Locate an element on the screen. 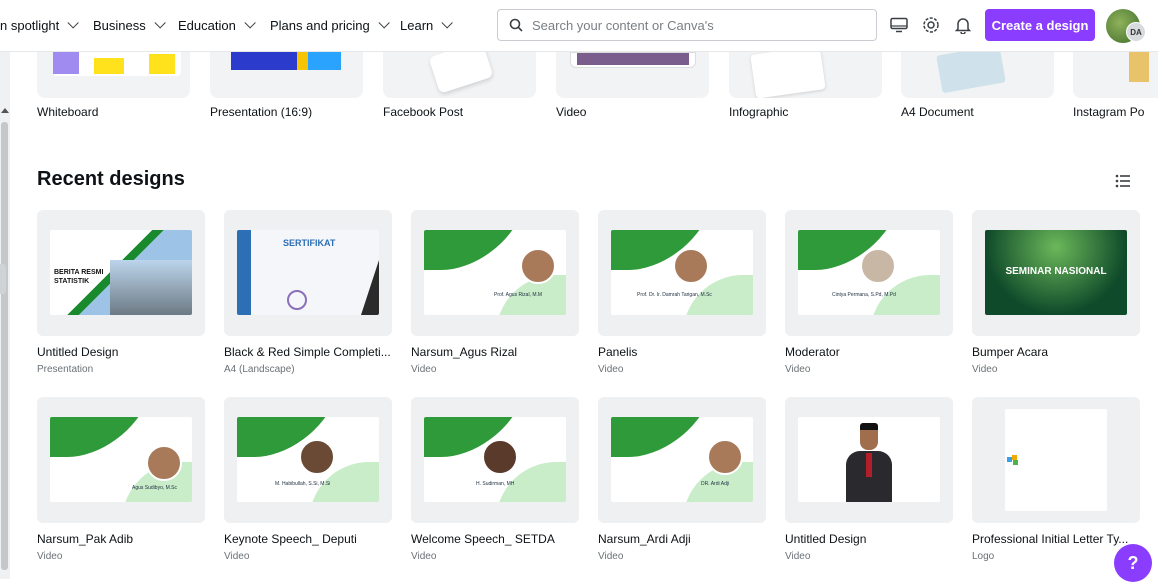  person-photo is located at coordinates (869, 462).